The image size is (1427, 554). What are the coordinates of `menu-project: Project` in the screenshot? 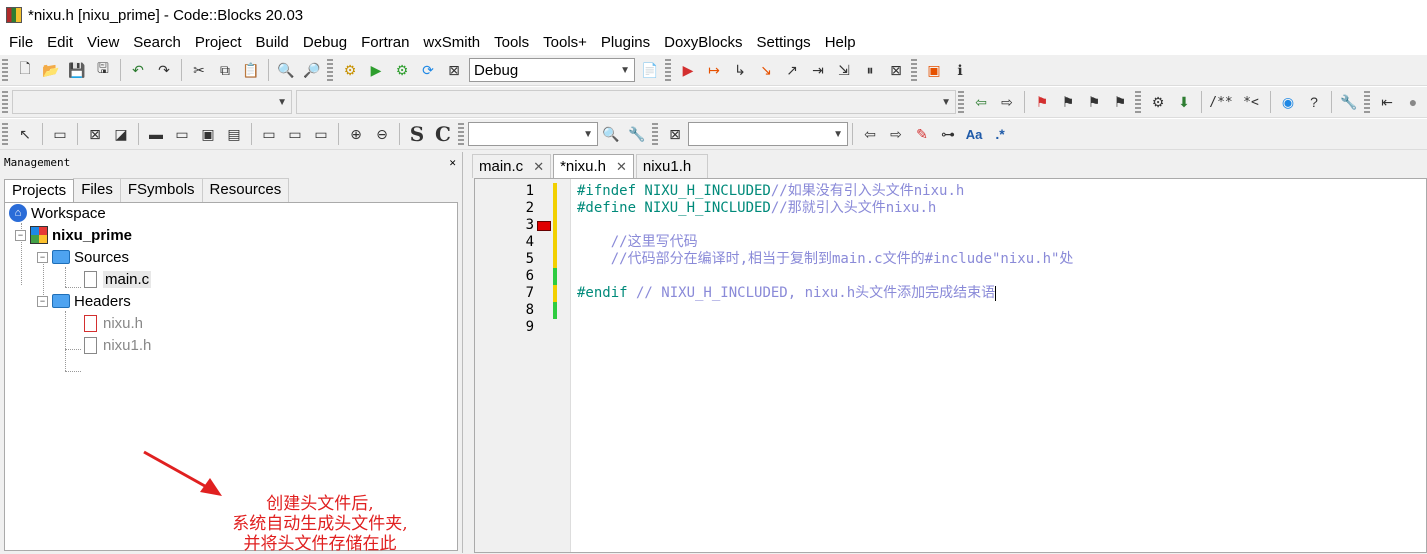 It's located at (218, 42).